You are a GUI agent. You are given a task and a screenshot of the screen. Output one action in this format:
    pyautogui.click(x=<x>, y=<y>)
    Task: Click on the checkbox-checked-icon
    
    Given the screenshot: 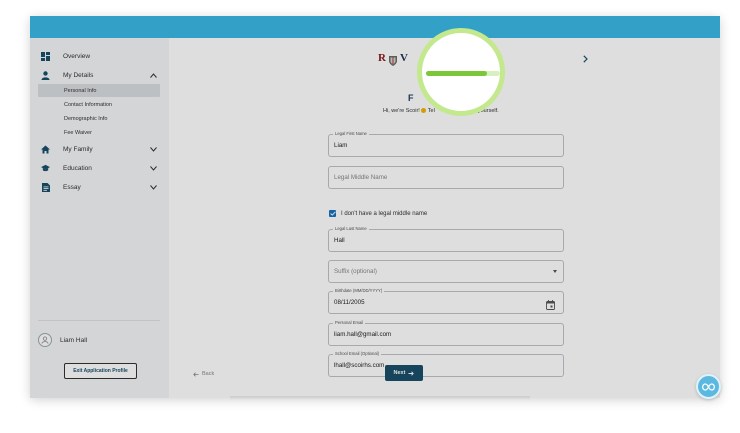 What is the action you would take?
    pyautogui.click(x=332, y=213)
    